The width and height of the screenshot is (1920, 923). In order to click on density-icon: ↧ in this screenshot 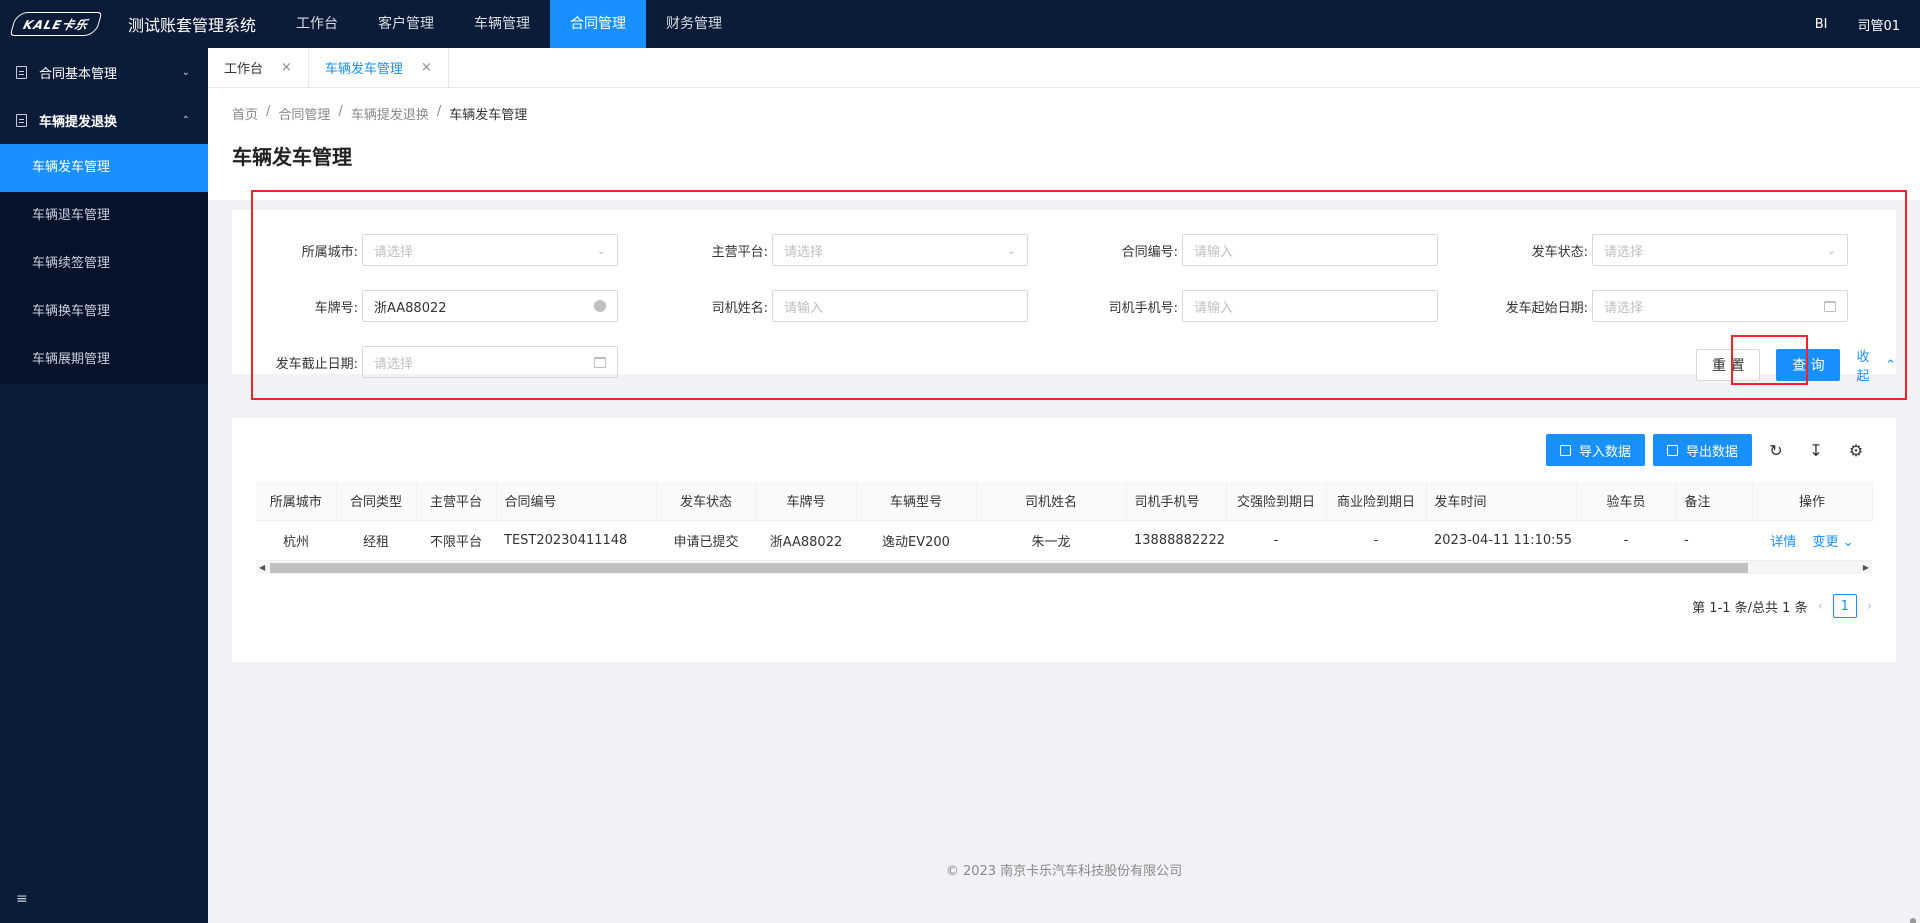, I will do `click(1816, 450)`.